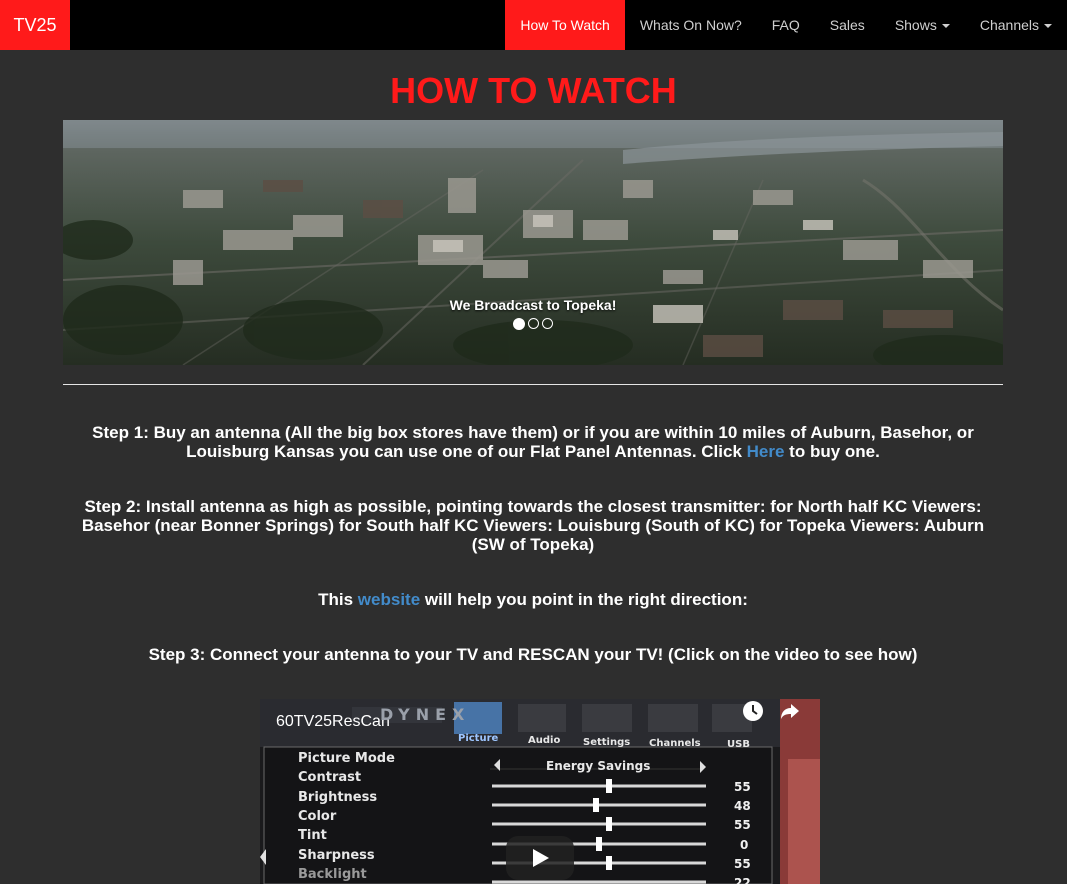 This screenshot has width=1067, height=884. Describe the element at coordinates (753, 711) in the screenshot. I see `clock-icon` at that location.